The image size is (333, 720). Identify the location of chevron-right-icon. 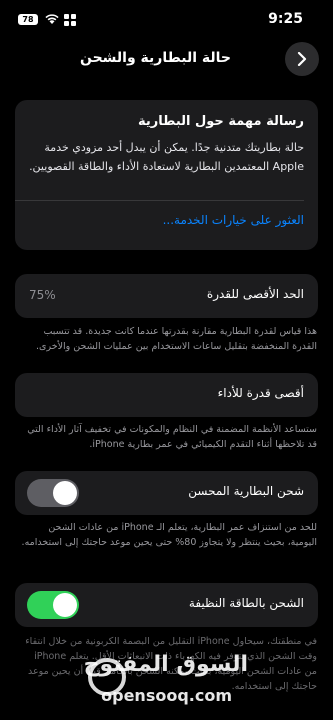
(302, 59).